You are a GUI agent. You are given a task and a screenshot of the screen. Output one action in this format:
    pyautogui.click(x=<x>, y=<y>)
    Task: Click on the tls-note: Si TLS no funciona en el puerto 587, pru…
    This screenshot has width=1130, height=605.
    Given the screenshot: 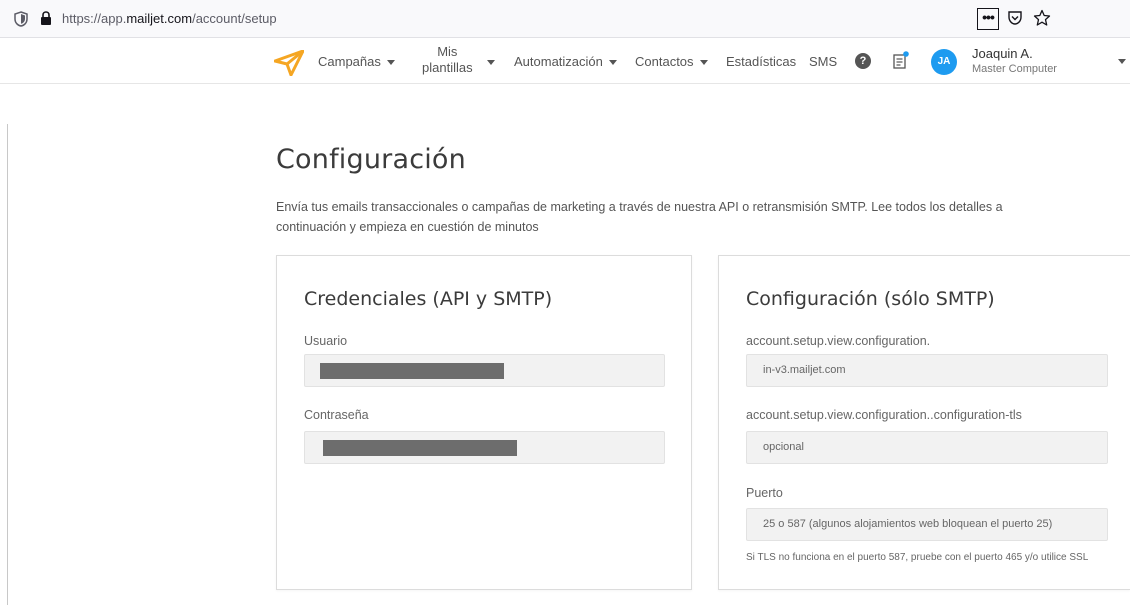 What is the action you would take?
    pyautogui.click(x=917, y=557)
    